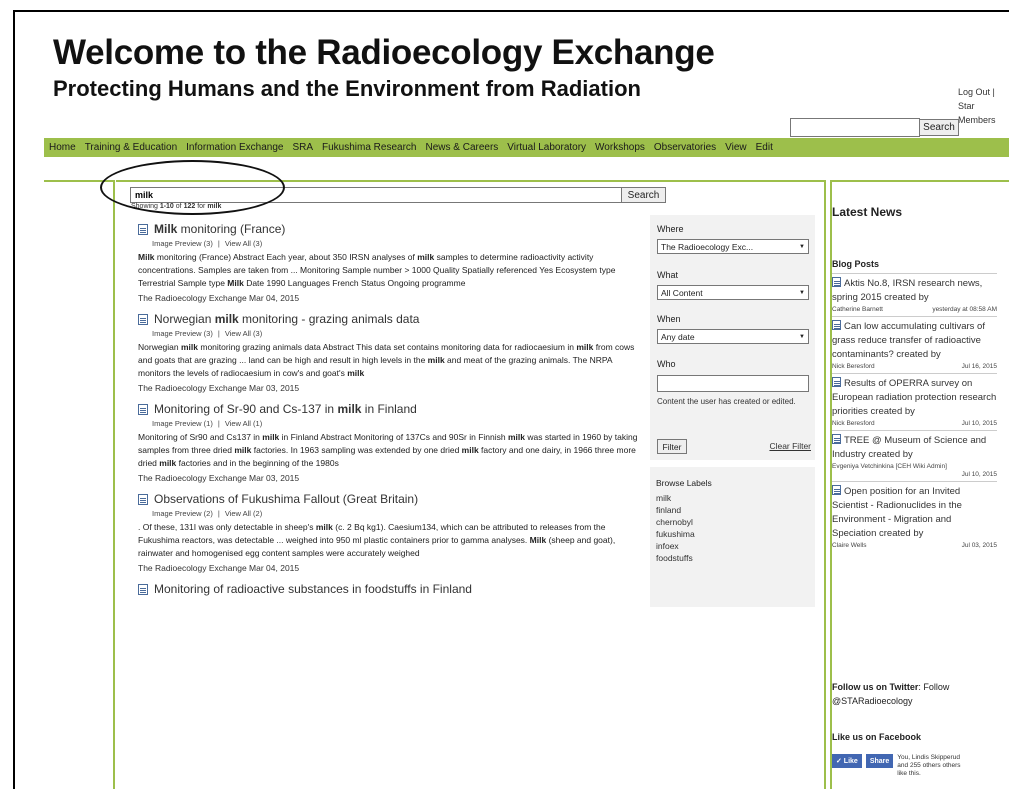 The width and height of the screenshot is (1009, 789). What do you see at coordinates (384, 52) in the screenshot?
I see `site-title: Welcome to the Radioecology Exchange` at bounding box center [384, 52].